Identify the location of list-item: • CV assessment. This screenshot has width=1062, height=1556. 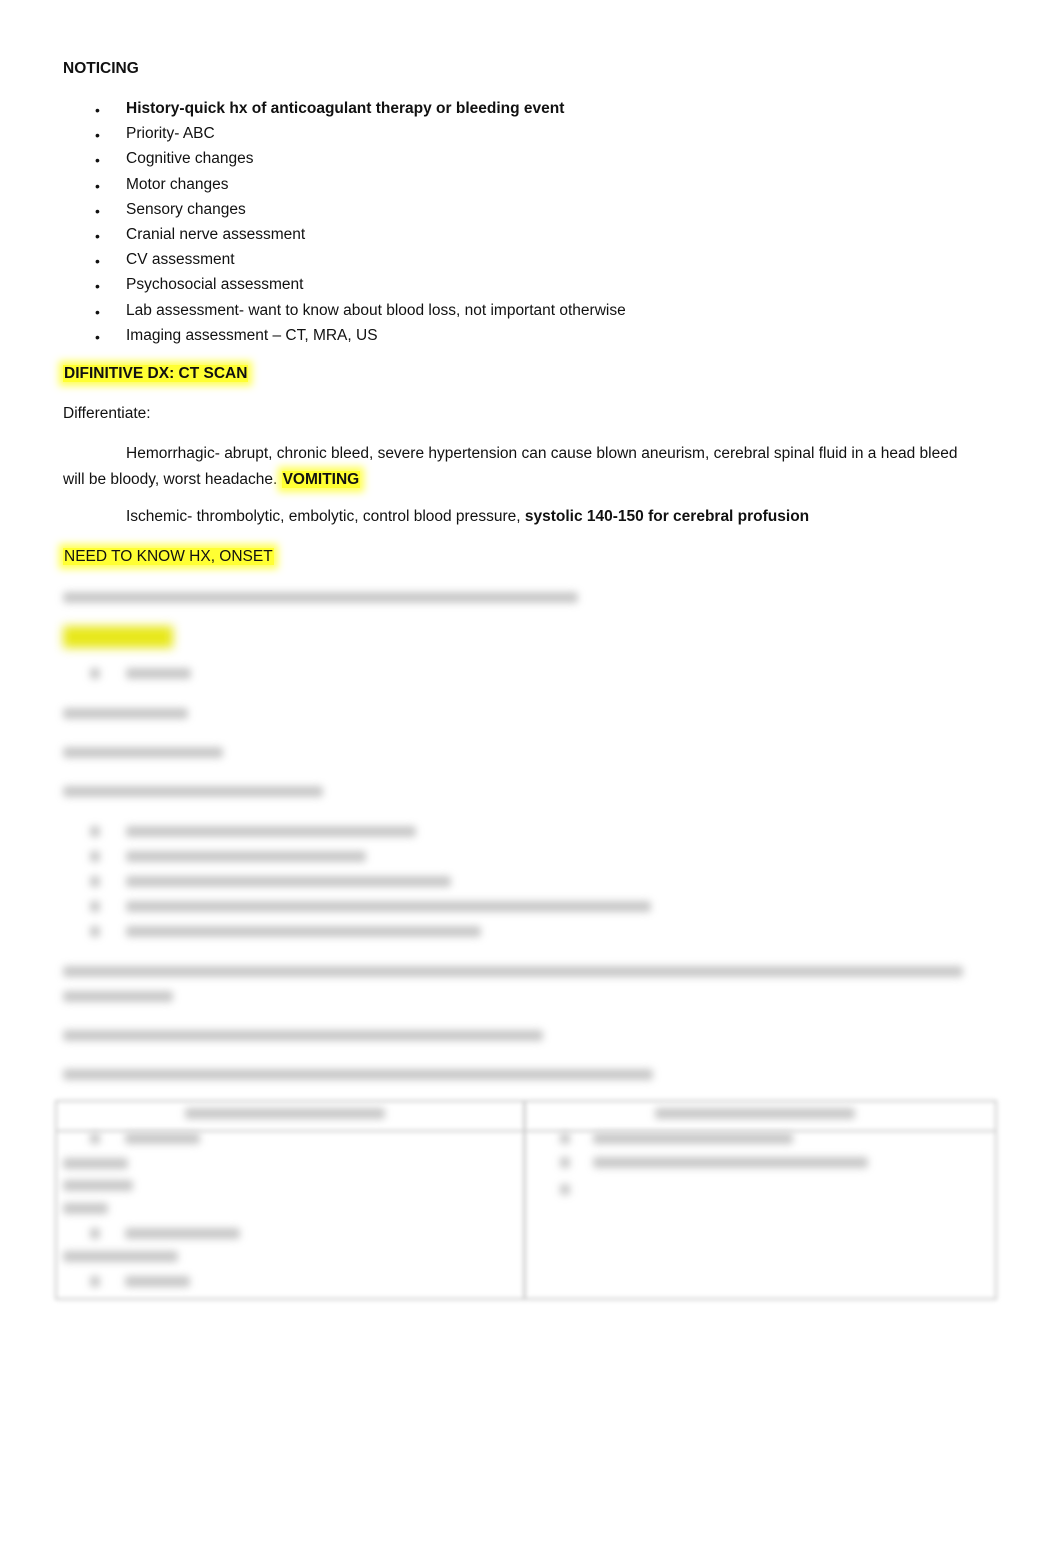
(344, 261).